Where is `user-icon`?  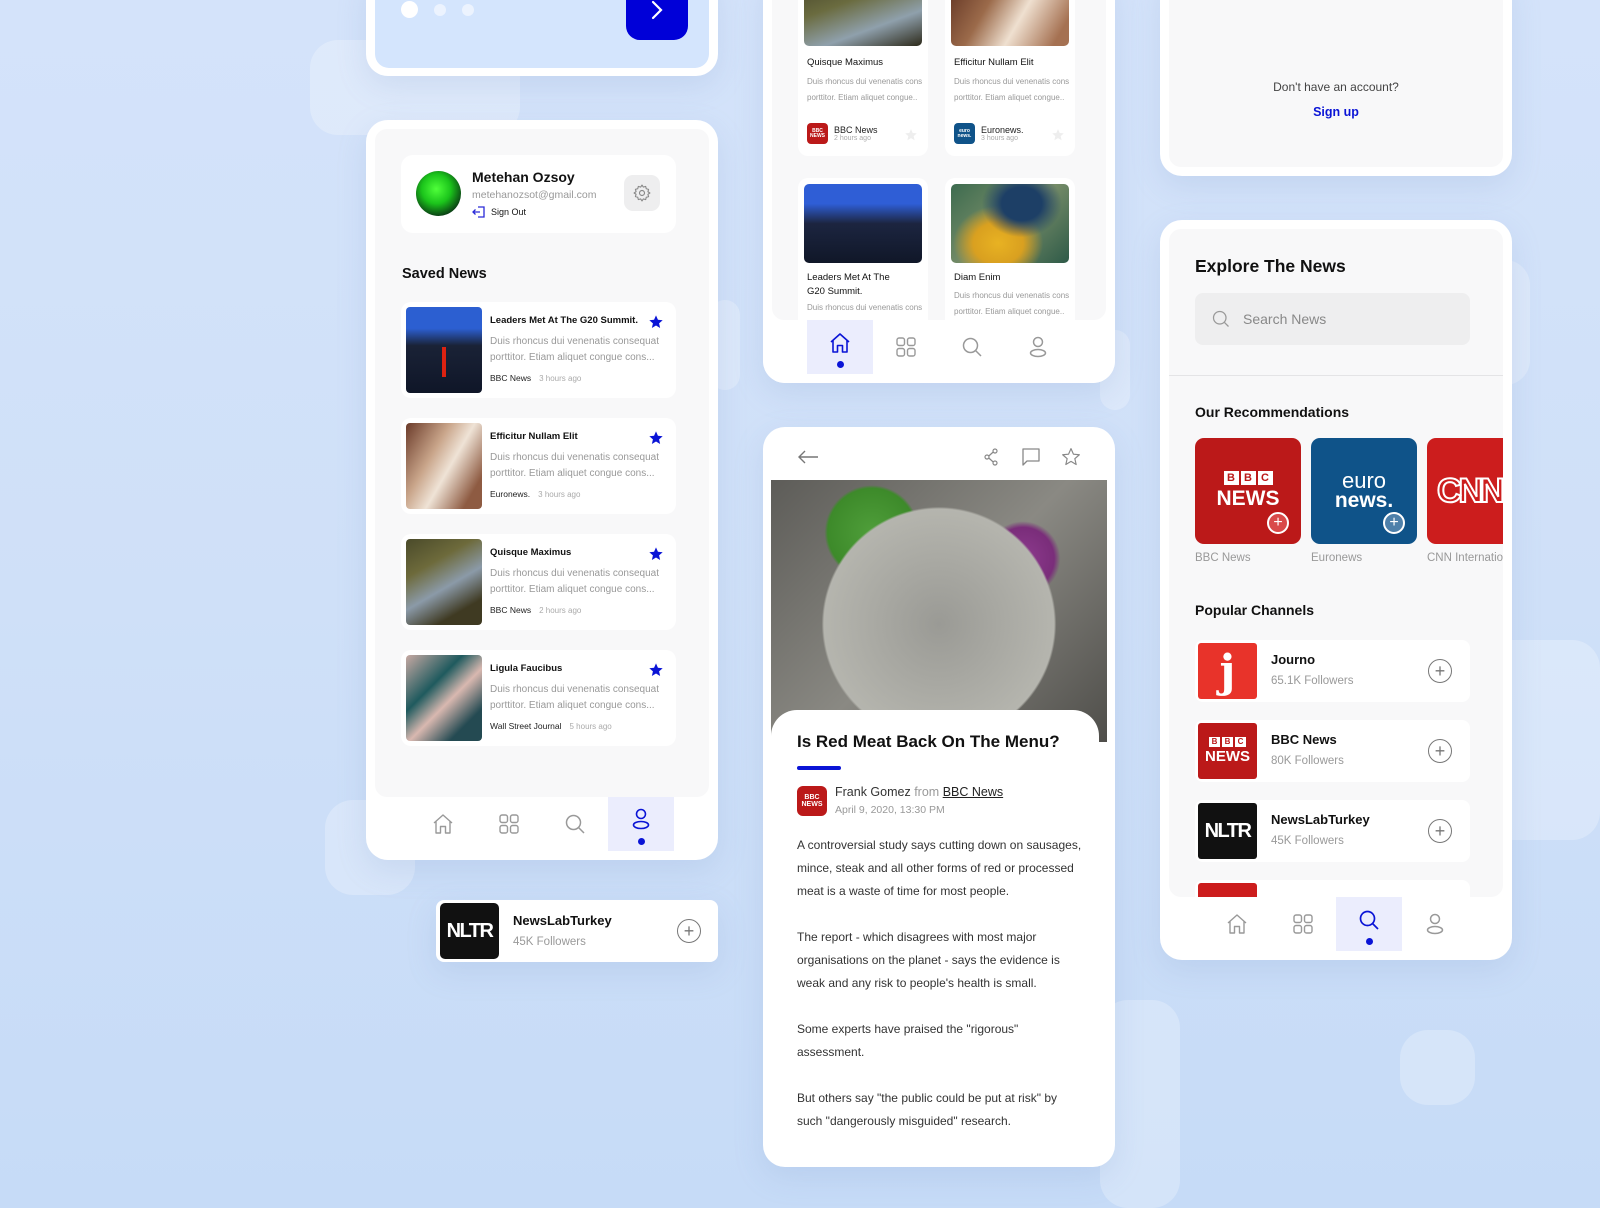 user-icon is located at coordinates (1435, 924).